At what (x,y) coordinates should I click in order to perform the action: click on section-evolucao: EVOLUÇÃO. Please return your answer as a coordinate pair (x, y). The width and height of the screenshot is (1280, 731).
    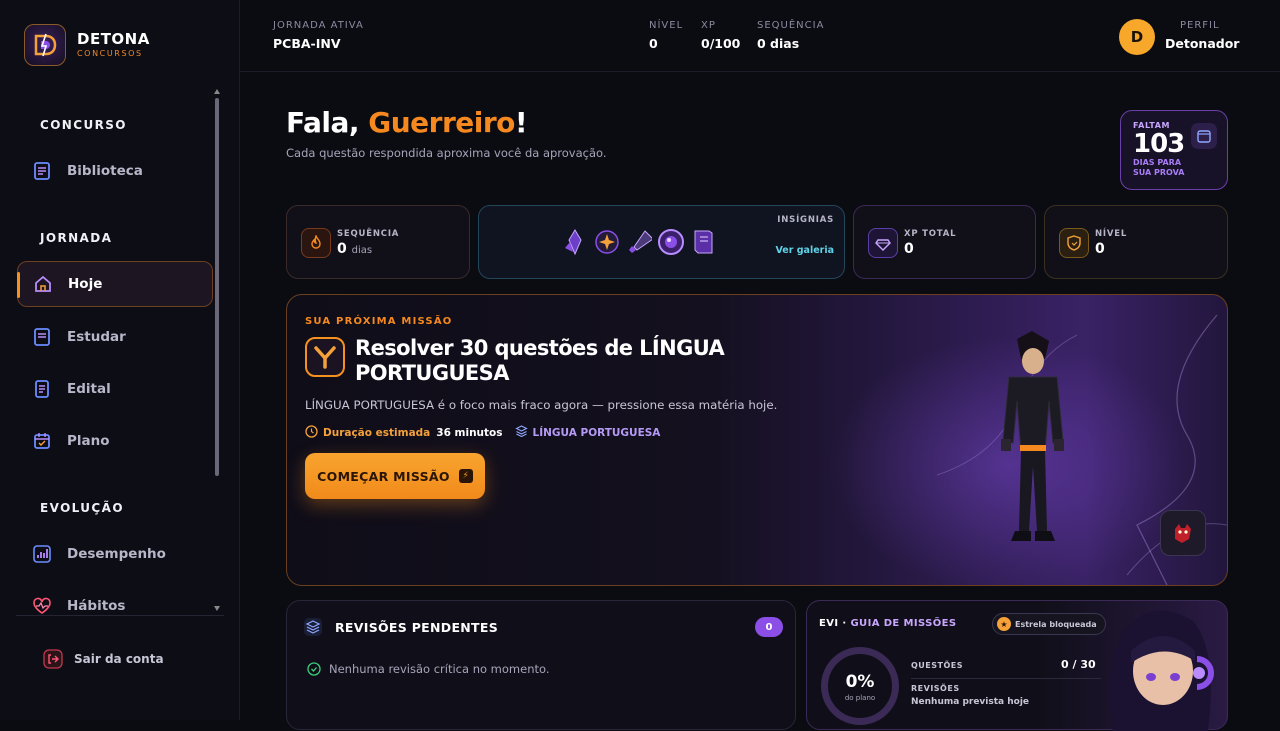
    Looking at the image, I should click on (82, 508).